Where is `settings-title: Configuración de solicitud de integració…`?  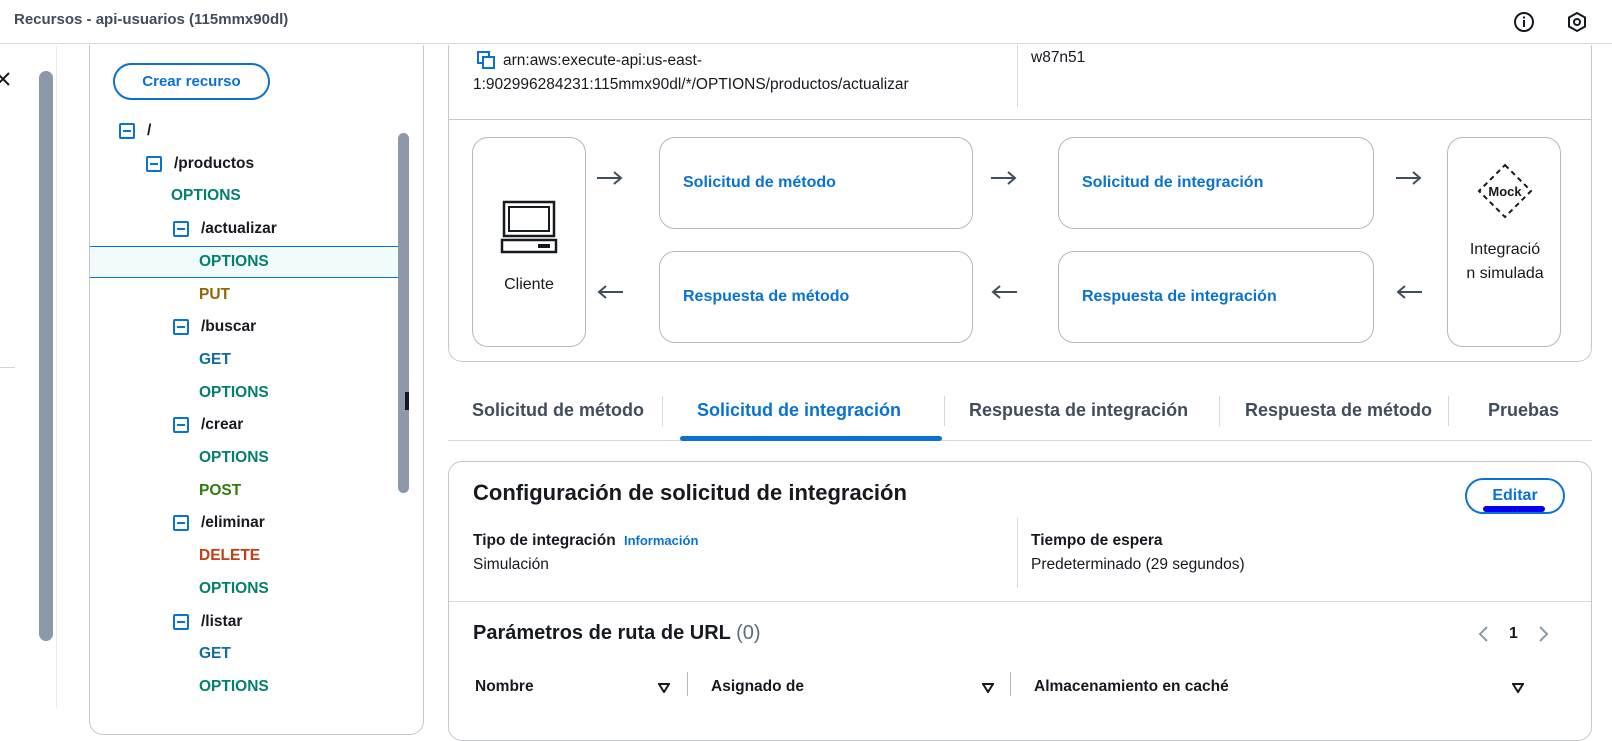
settings-title: Configuración de solicitud de integració… is located at coordinates (690, 492).